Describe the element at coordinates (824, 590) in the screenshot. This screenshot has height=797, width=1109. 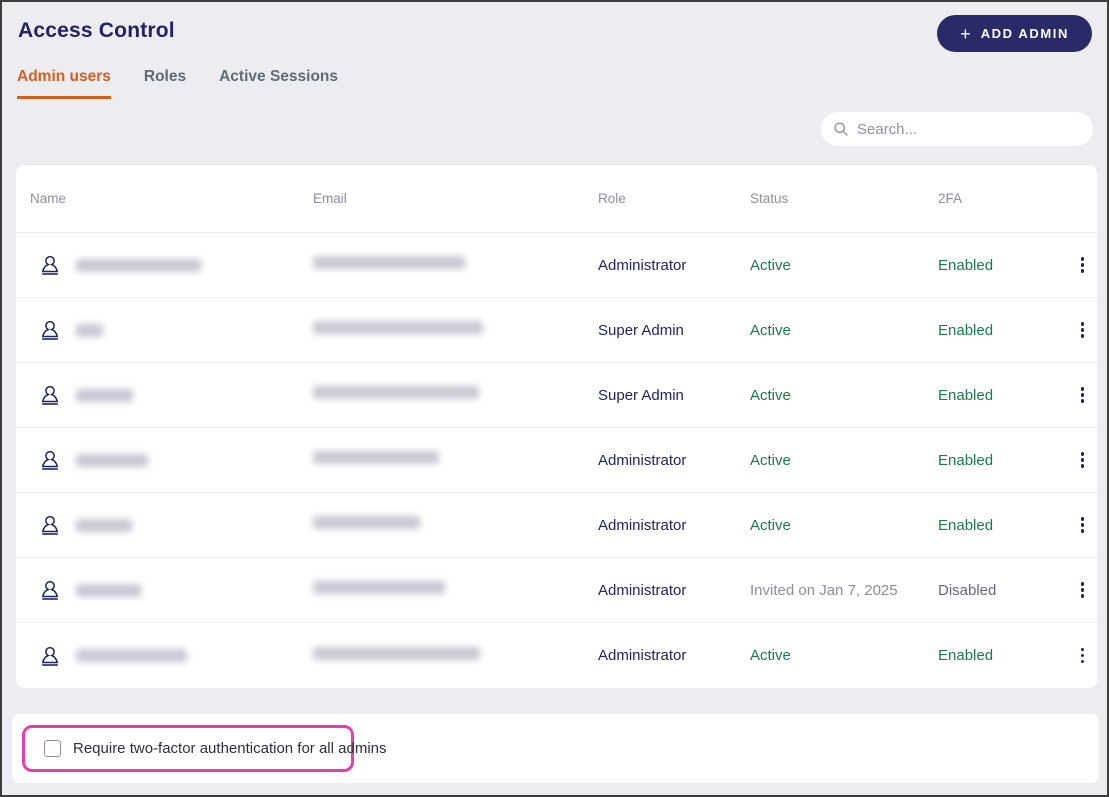
I see `status-cell: Invited on Jan 7, 2025` at that location.